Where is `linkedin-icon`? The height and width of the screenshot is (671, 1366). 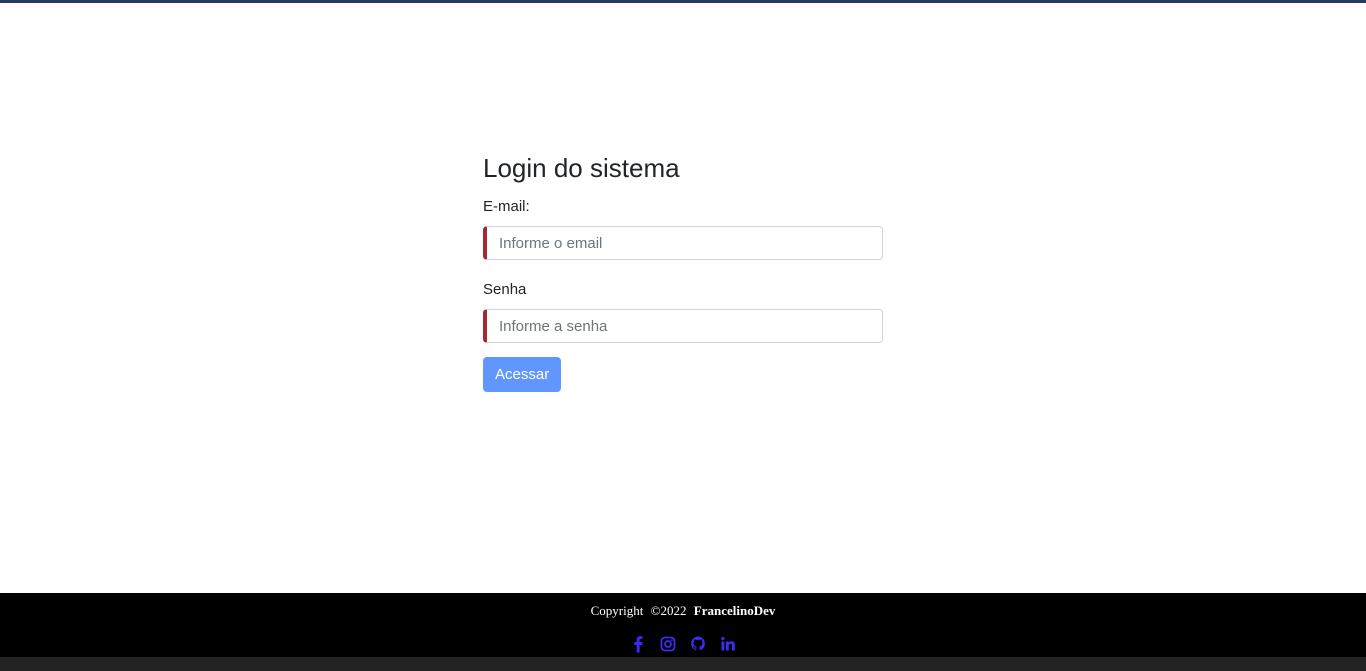
linkedin-icon is located at coordinates (728, 644).